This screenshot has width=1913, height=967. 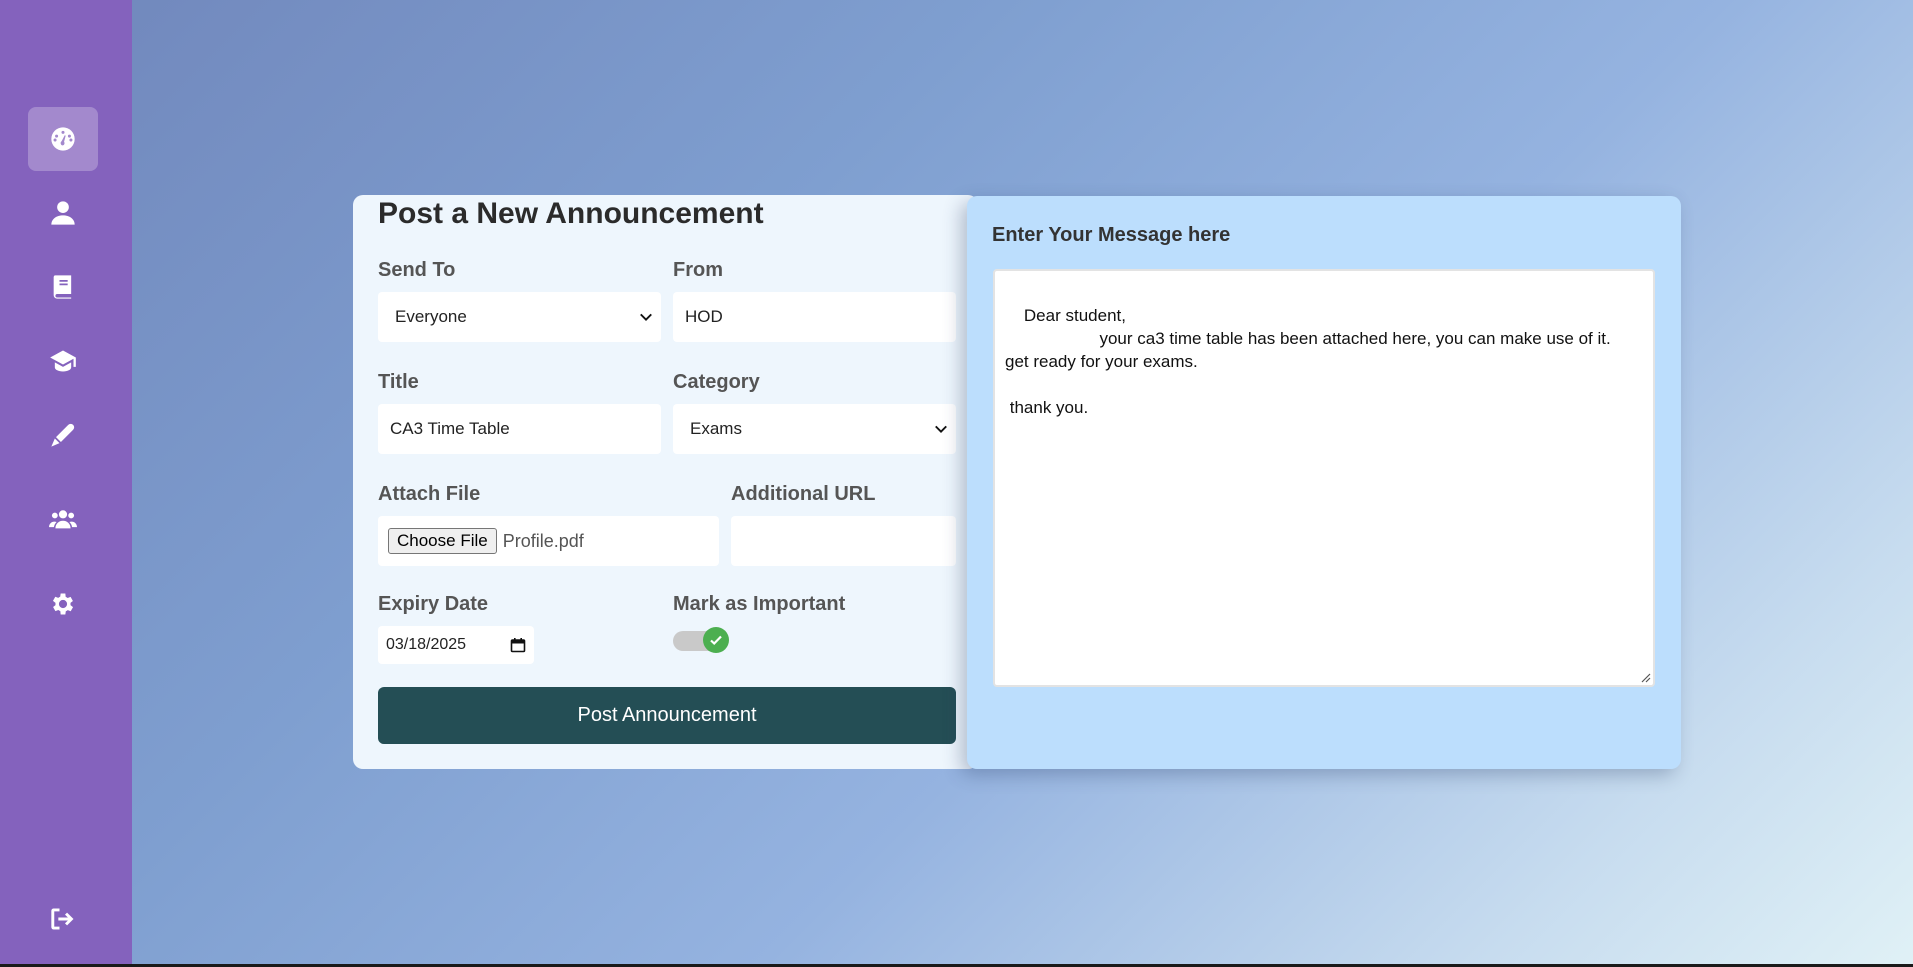 I want to click on title-input: CA3 Time Table, so click(x=519, y=429).